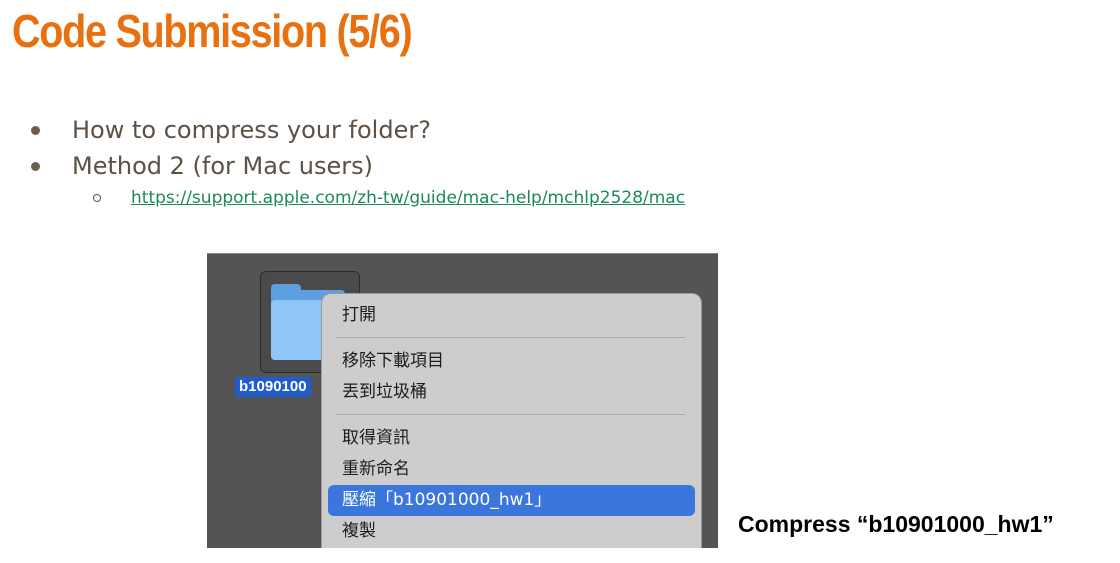 The image size is (1120, 563). I want to click on bullet-item: How to compress your folder?, so click(231, 130).